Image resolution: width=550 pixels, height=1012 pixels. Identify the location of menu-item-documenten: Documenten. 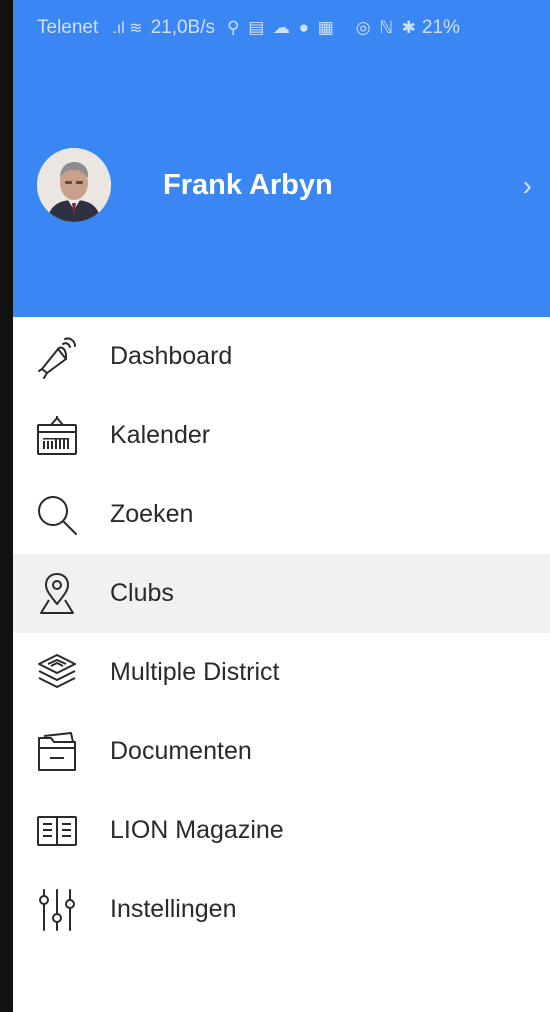
(281, 751).